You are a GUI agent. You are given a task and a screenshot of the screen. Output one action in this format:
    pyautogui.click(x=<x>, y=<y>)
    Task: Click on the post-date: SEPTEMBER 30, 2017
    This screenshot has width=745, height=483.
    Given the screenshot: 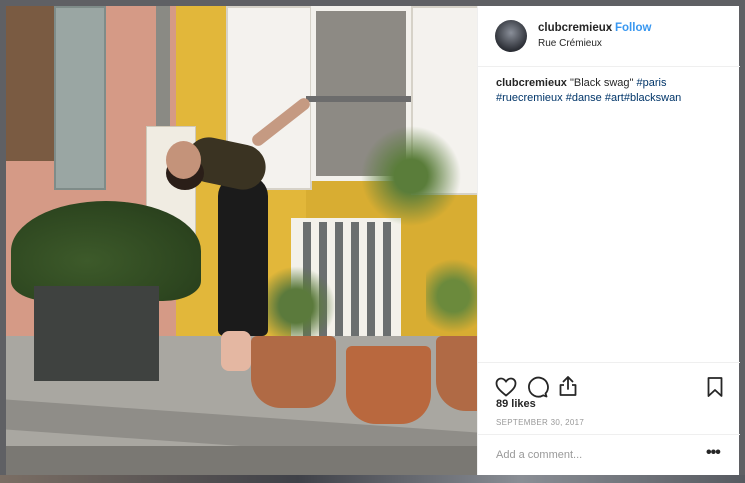 What is the action you would take?
    pyautogui.click(x=540, y=422)
    